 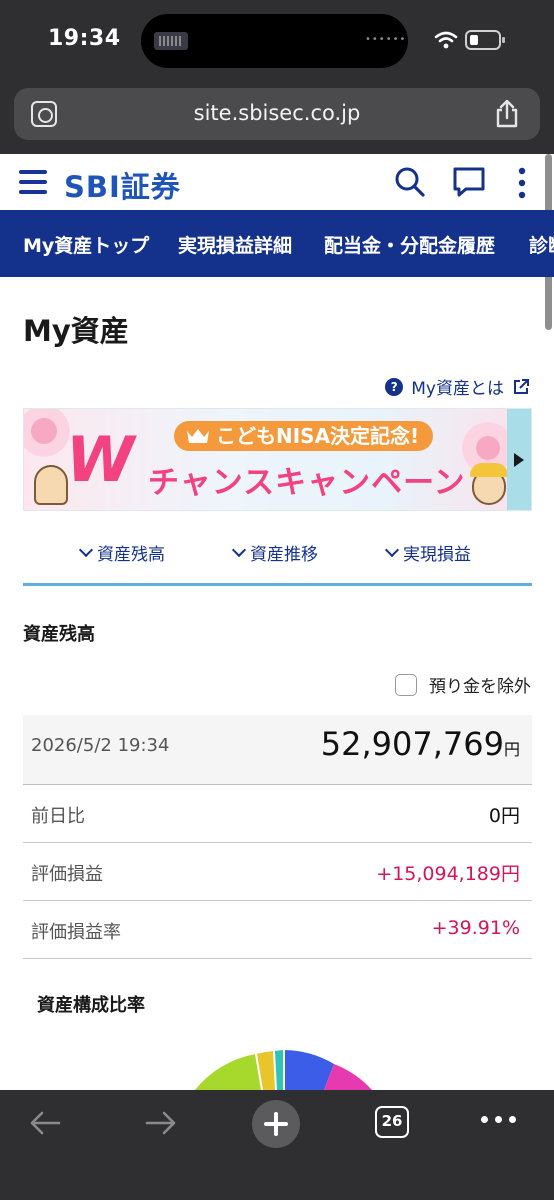 I want to click on help-link-label: My資産とは, so click(x=457, y=386).